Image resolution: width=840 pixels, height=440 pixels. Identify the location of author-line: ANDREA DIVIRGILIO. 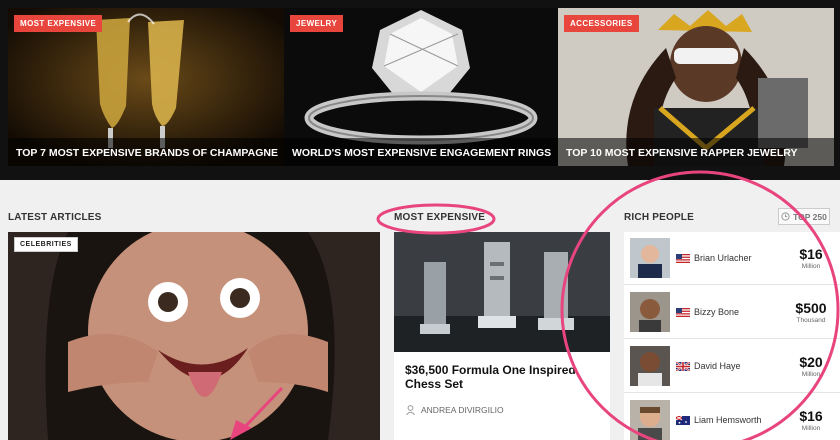
(455, 410).